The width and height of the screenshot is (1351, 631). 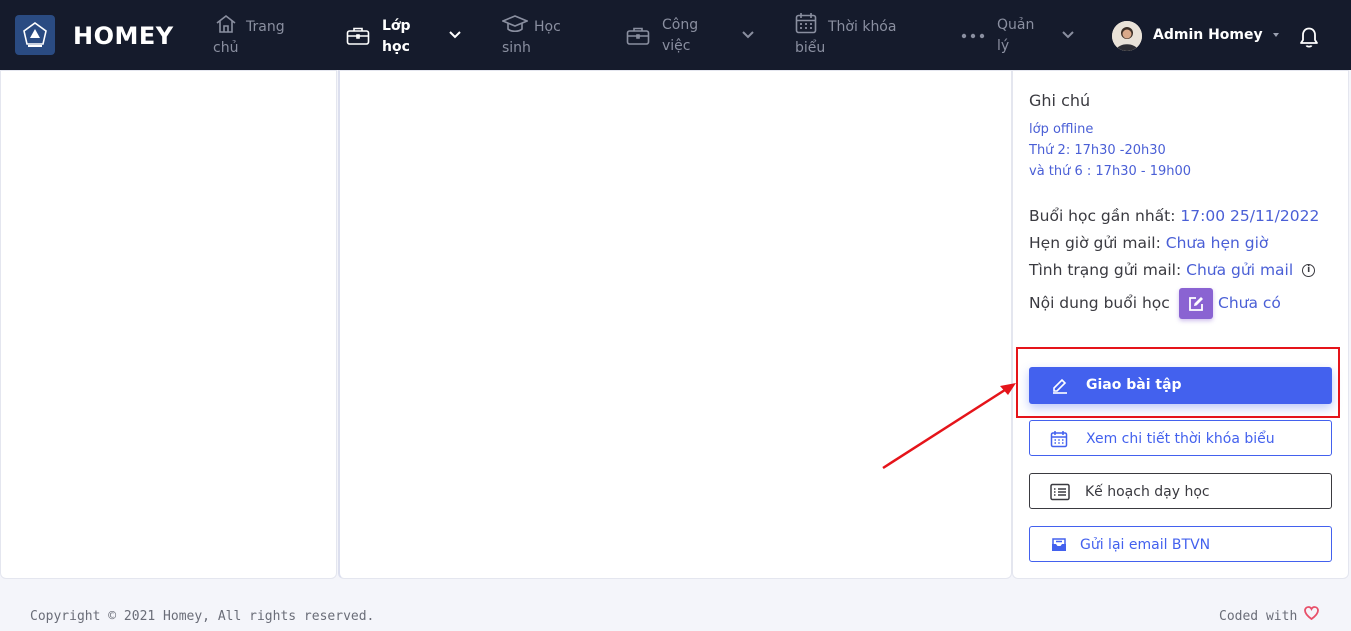 I want to click on mail-status-row: Tình trạng gửi mail: Chưa gửi mail i, so click(x=1172, y=270).